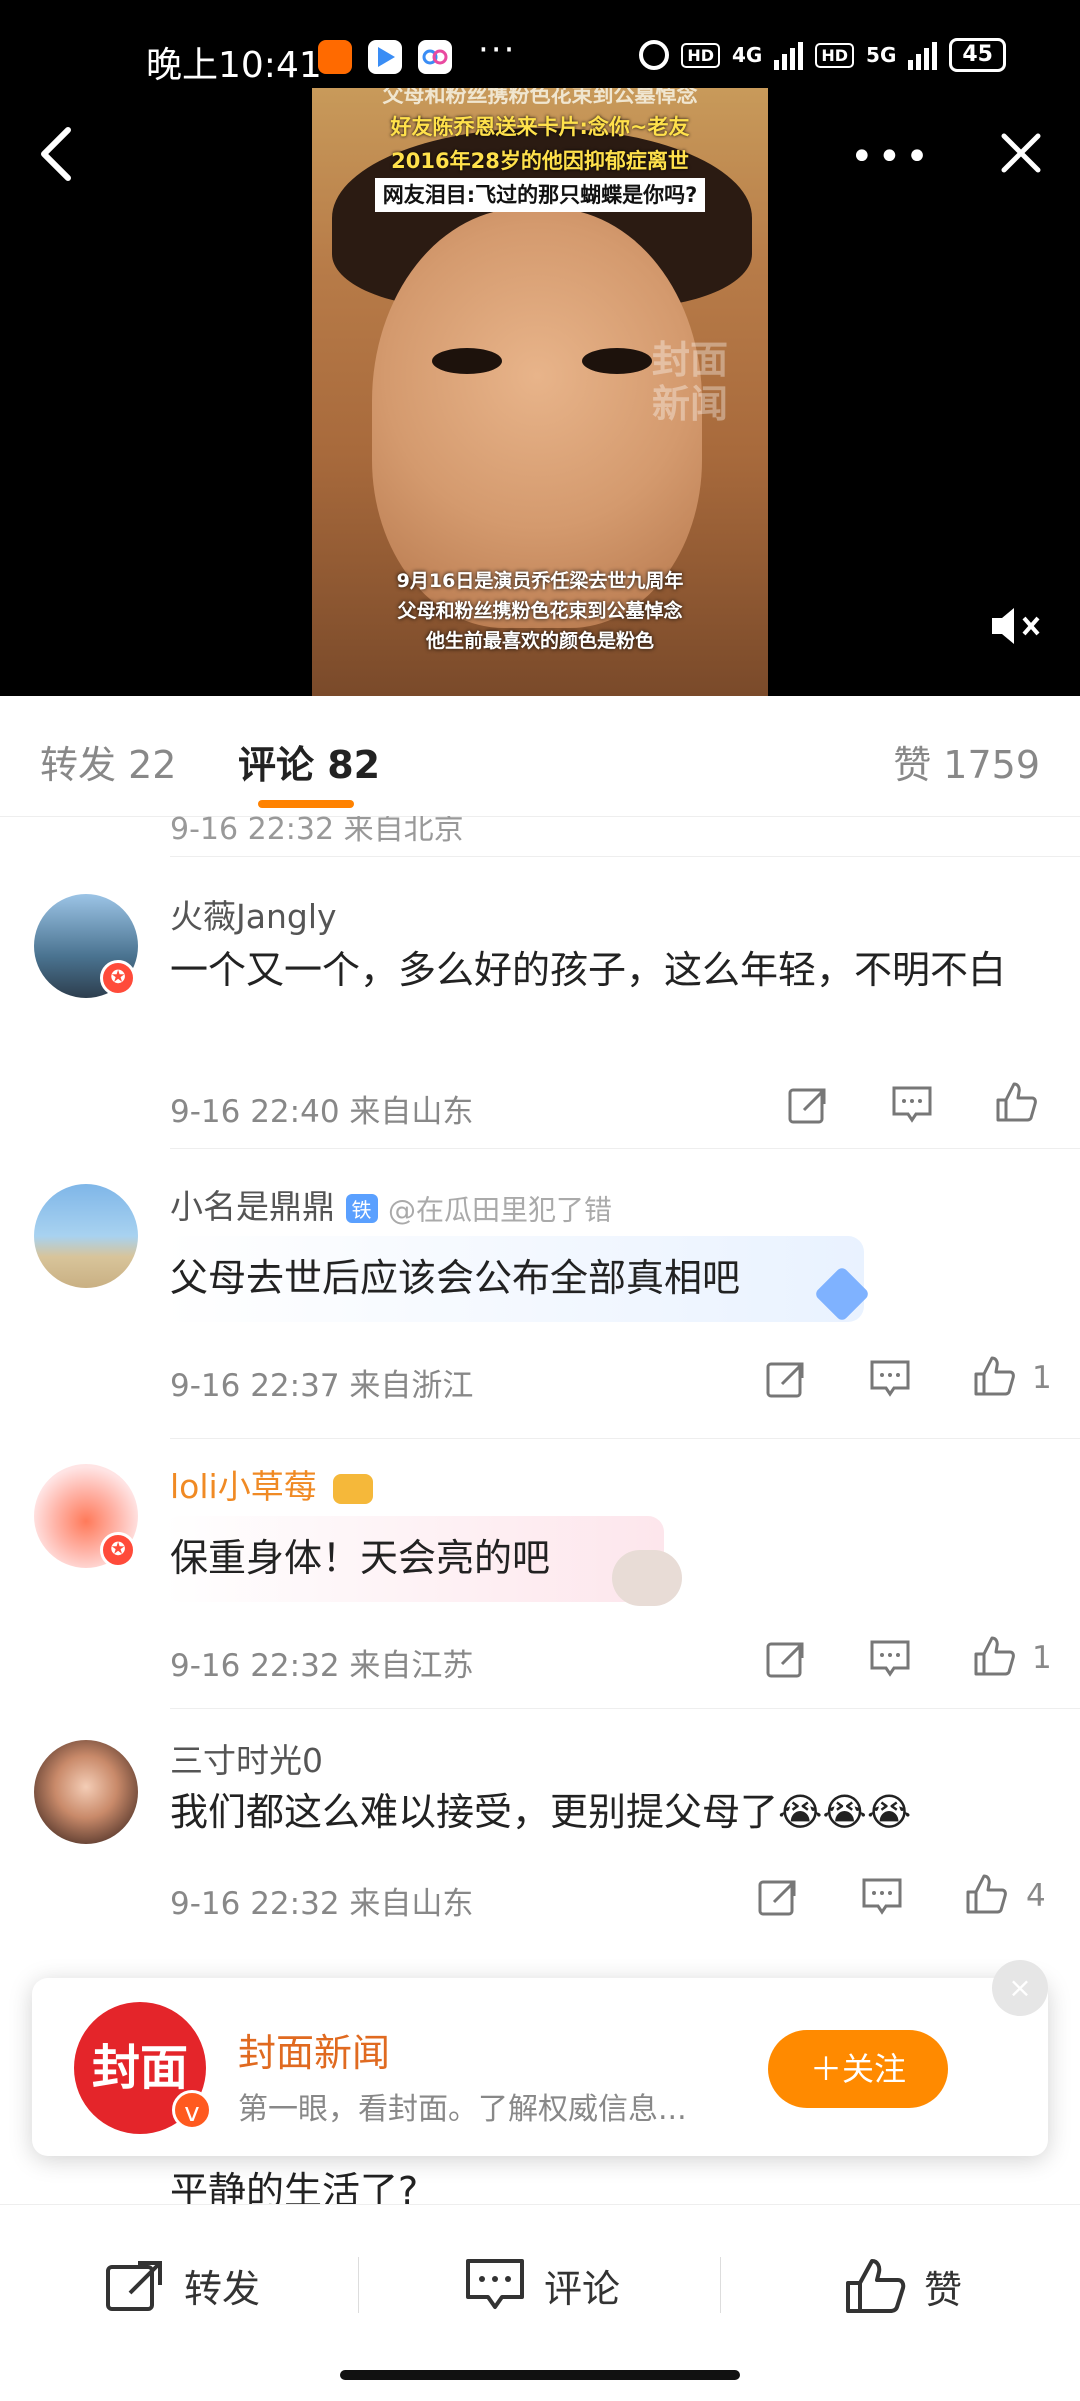 The width and height of the screenshot is (1080, 2401). I want to click on like-button: 赞, so click(903, 2286).